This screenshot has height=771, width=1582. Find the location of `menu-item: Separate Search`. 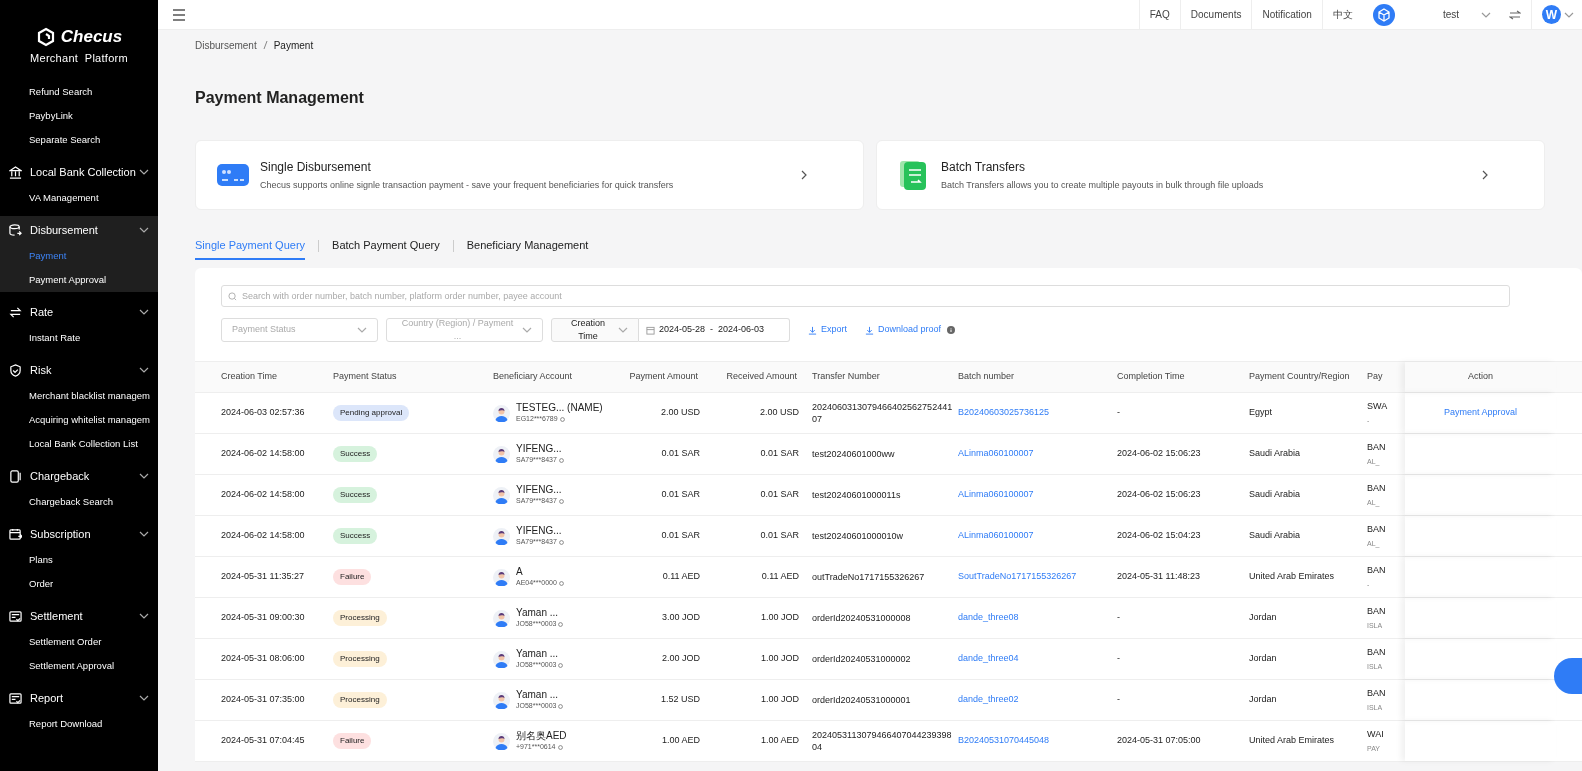

menu-item: Separate Search is located at coordinates (79, 140).